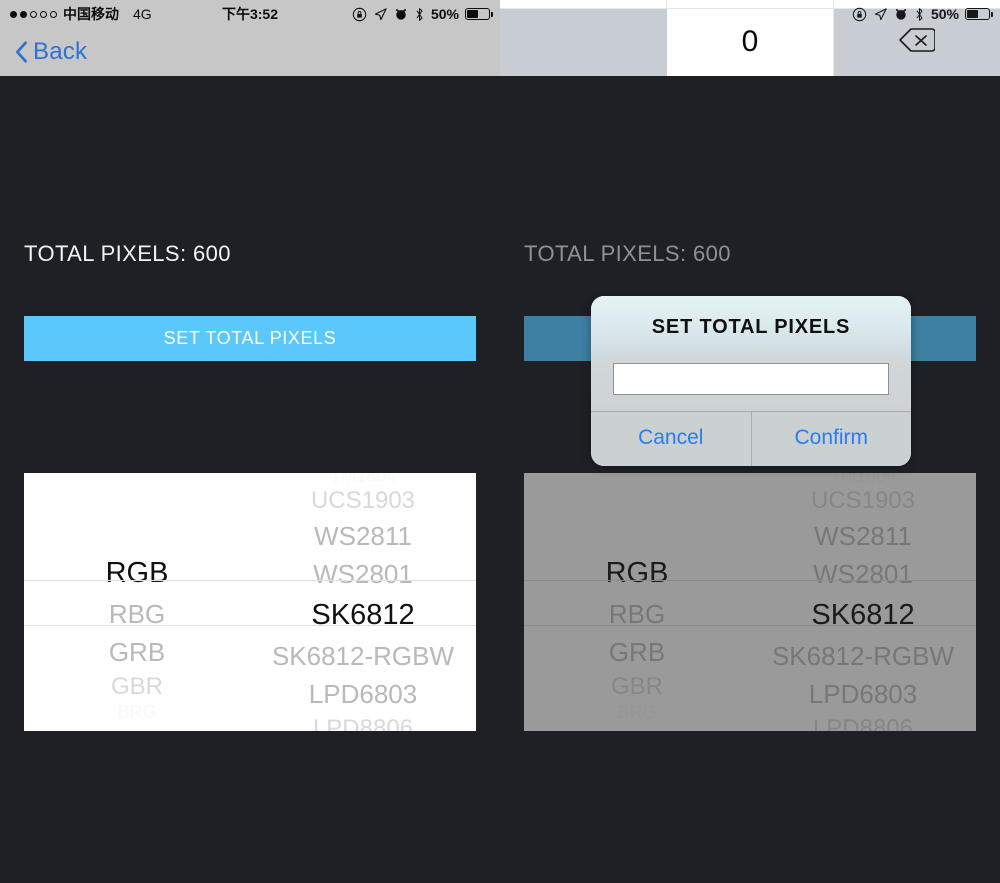 This screenshot has width=1000, height=883. What do you see at coordinates (21, 52) in the screenshot?
I see `chevron-left-icon` at bounding box center [21, 52].